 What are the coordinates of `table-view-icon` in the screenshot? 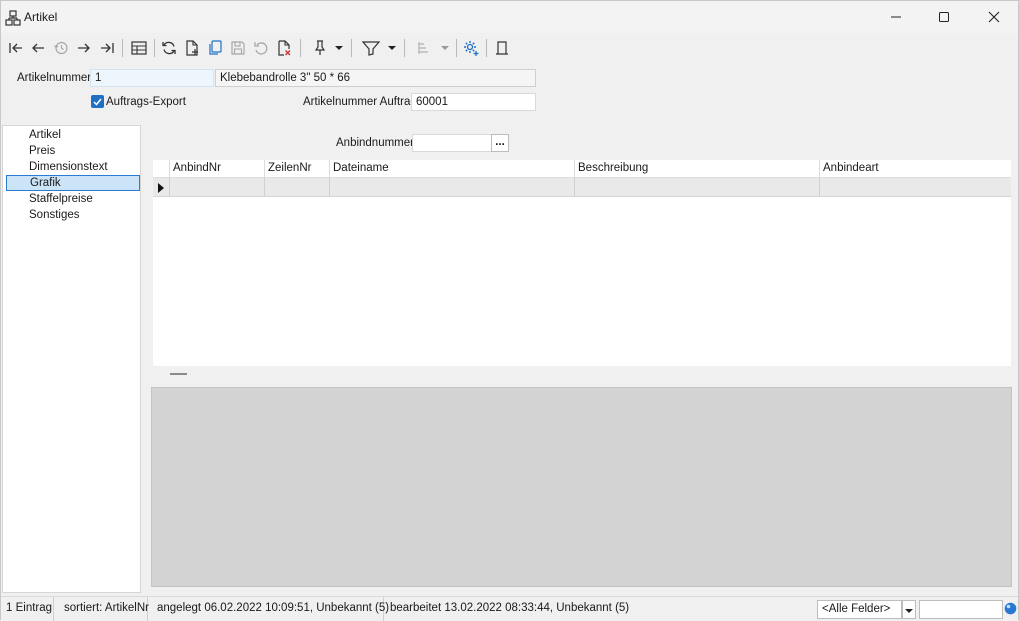 It's located at (139, 48).